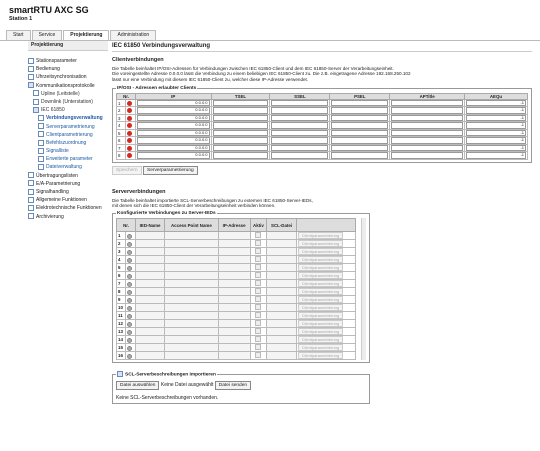  I want to click on collapse-icon, so click(31, 85).